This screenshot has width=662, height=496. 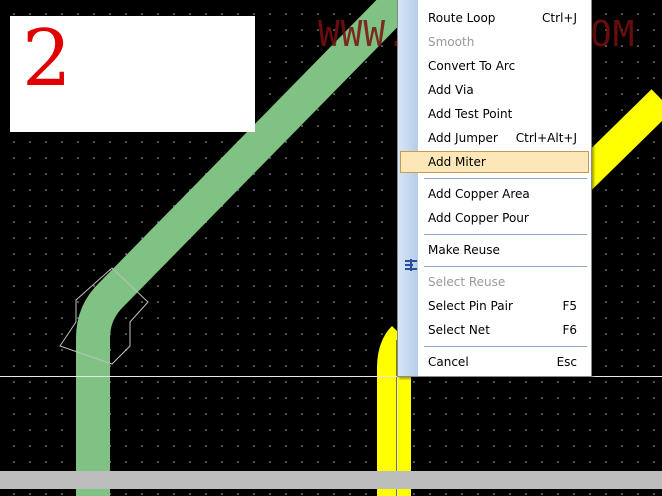 I want to click on menu-item-add-test-point: Add Test Point, so click(x=494, y=114).